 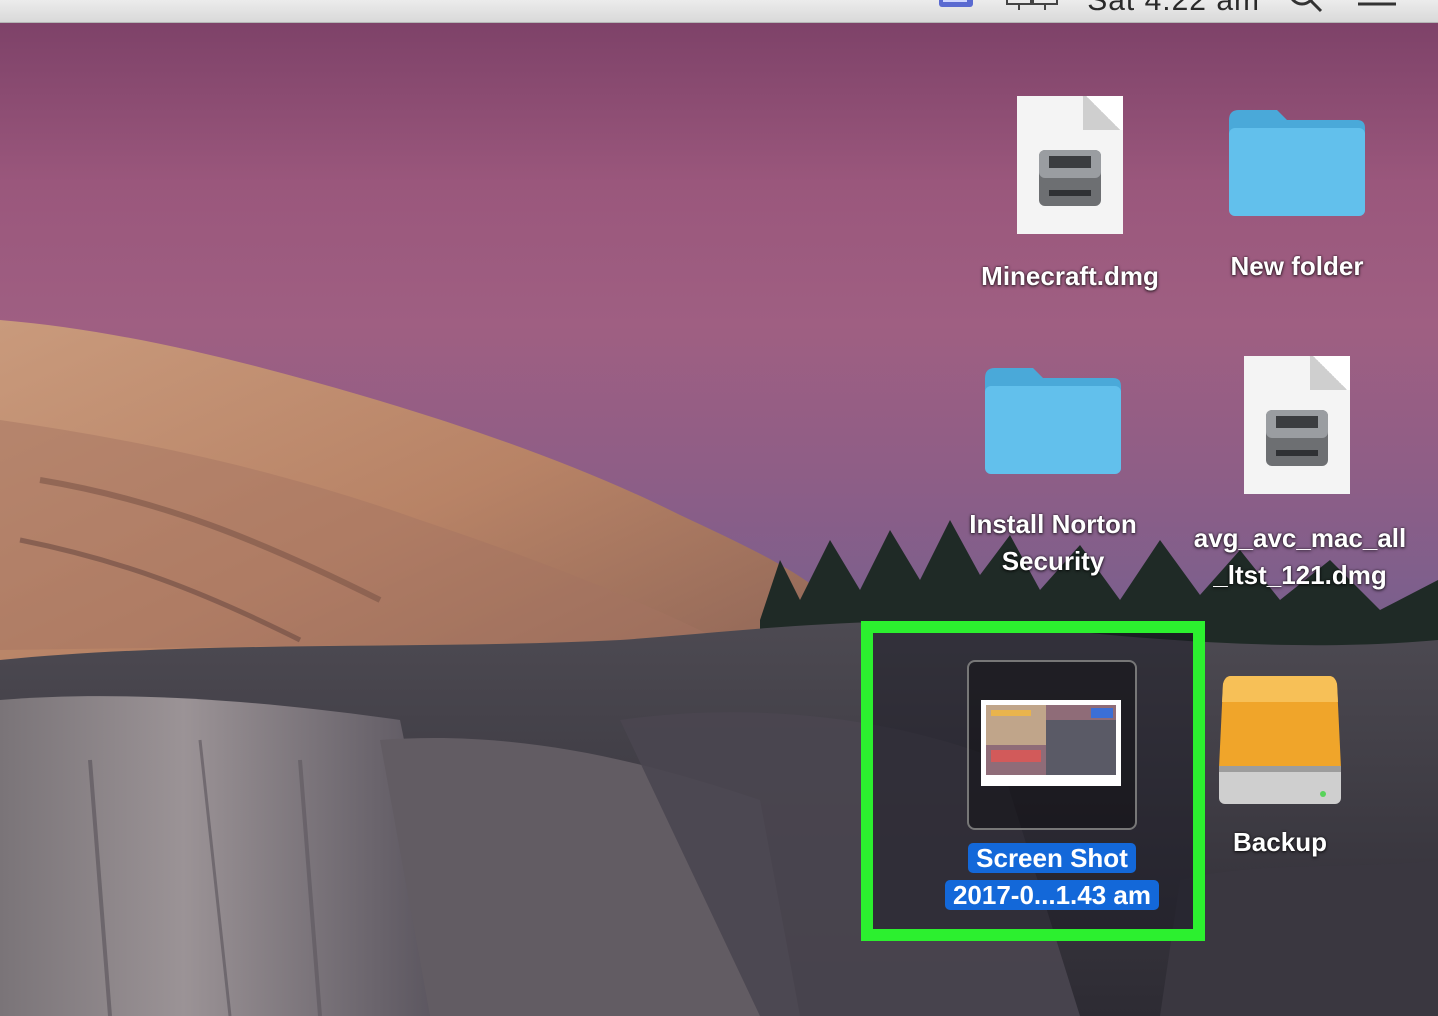 I want to click on desktop-icon-avg-dmg: avg_avc_mac_all _ltst_121.dmg, so click(x=1300, y=475).